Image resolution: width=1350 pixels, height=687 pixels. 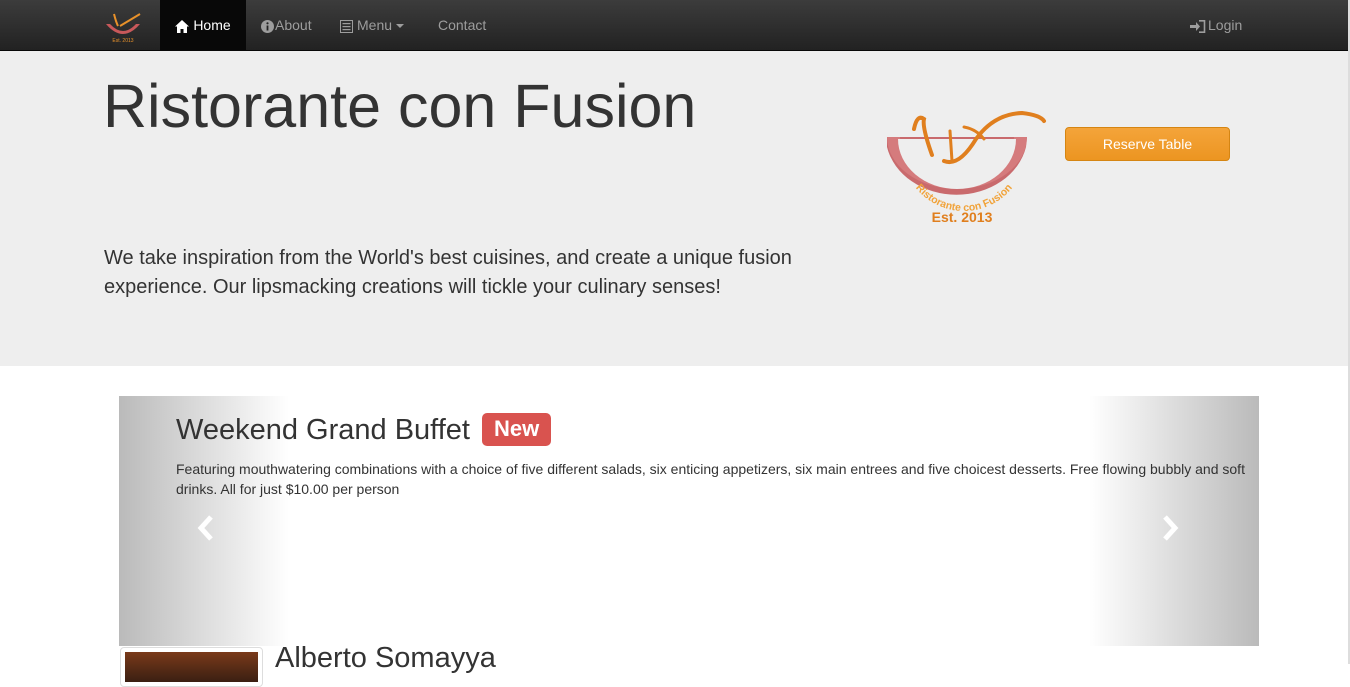 What do you see at coordinates (212, 25) in the screenshot?
I see `nav-home-label: Home` at bounding box center [212, 25].